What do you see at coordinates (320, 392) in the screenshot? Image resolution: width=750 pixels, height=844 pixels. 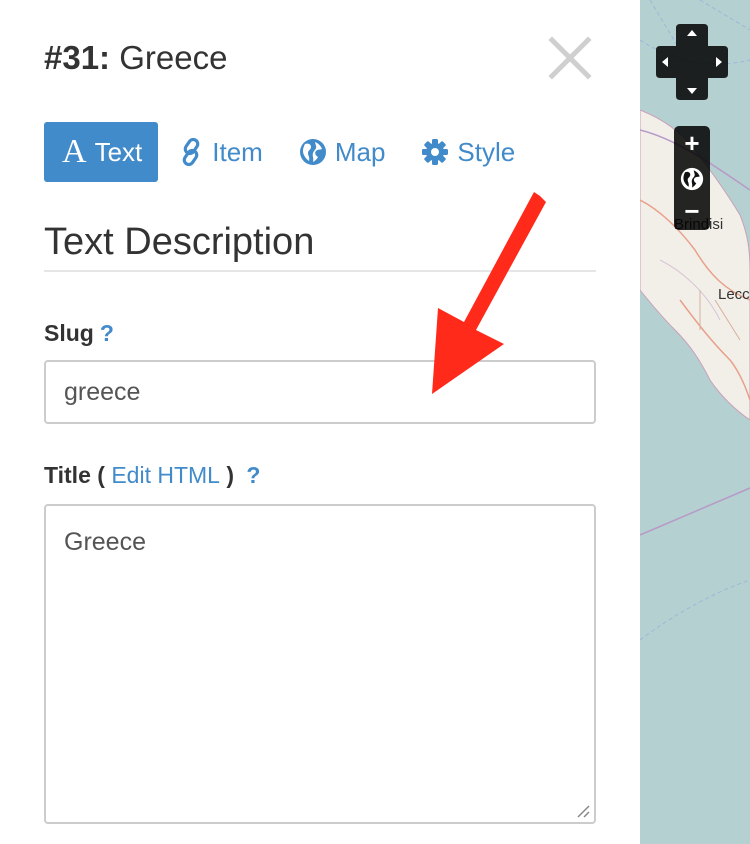 I see `slug-input` at bounding box center [320, 392].